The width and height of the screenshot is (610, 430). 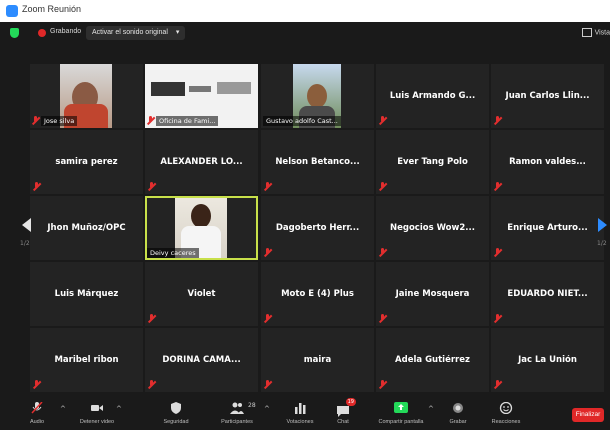 I want to click on polls-label: Votaciones, so click(x=300, y=422).